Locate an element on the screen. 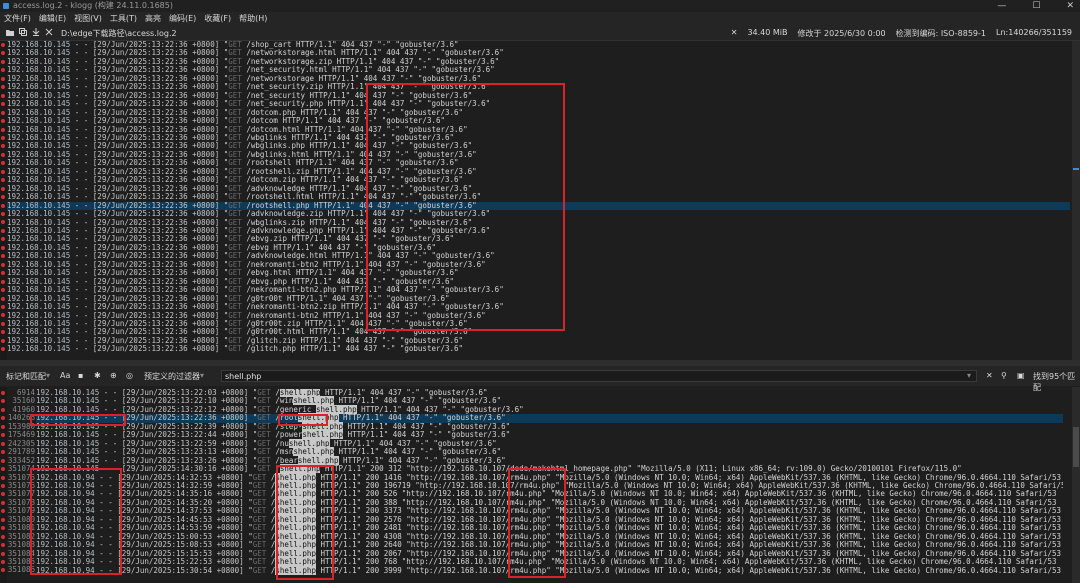 This screenshot has width=1080, height=583. highlight-icon: ◎ is located at coordinates (129, 375).